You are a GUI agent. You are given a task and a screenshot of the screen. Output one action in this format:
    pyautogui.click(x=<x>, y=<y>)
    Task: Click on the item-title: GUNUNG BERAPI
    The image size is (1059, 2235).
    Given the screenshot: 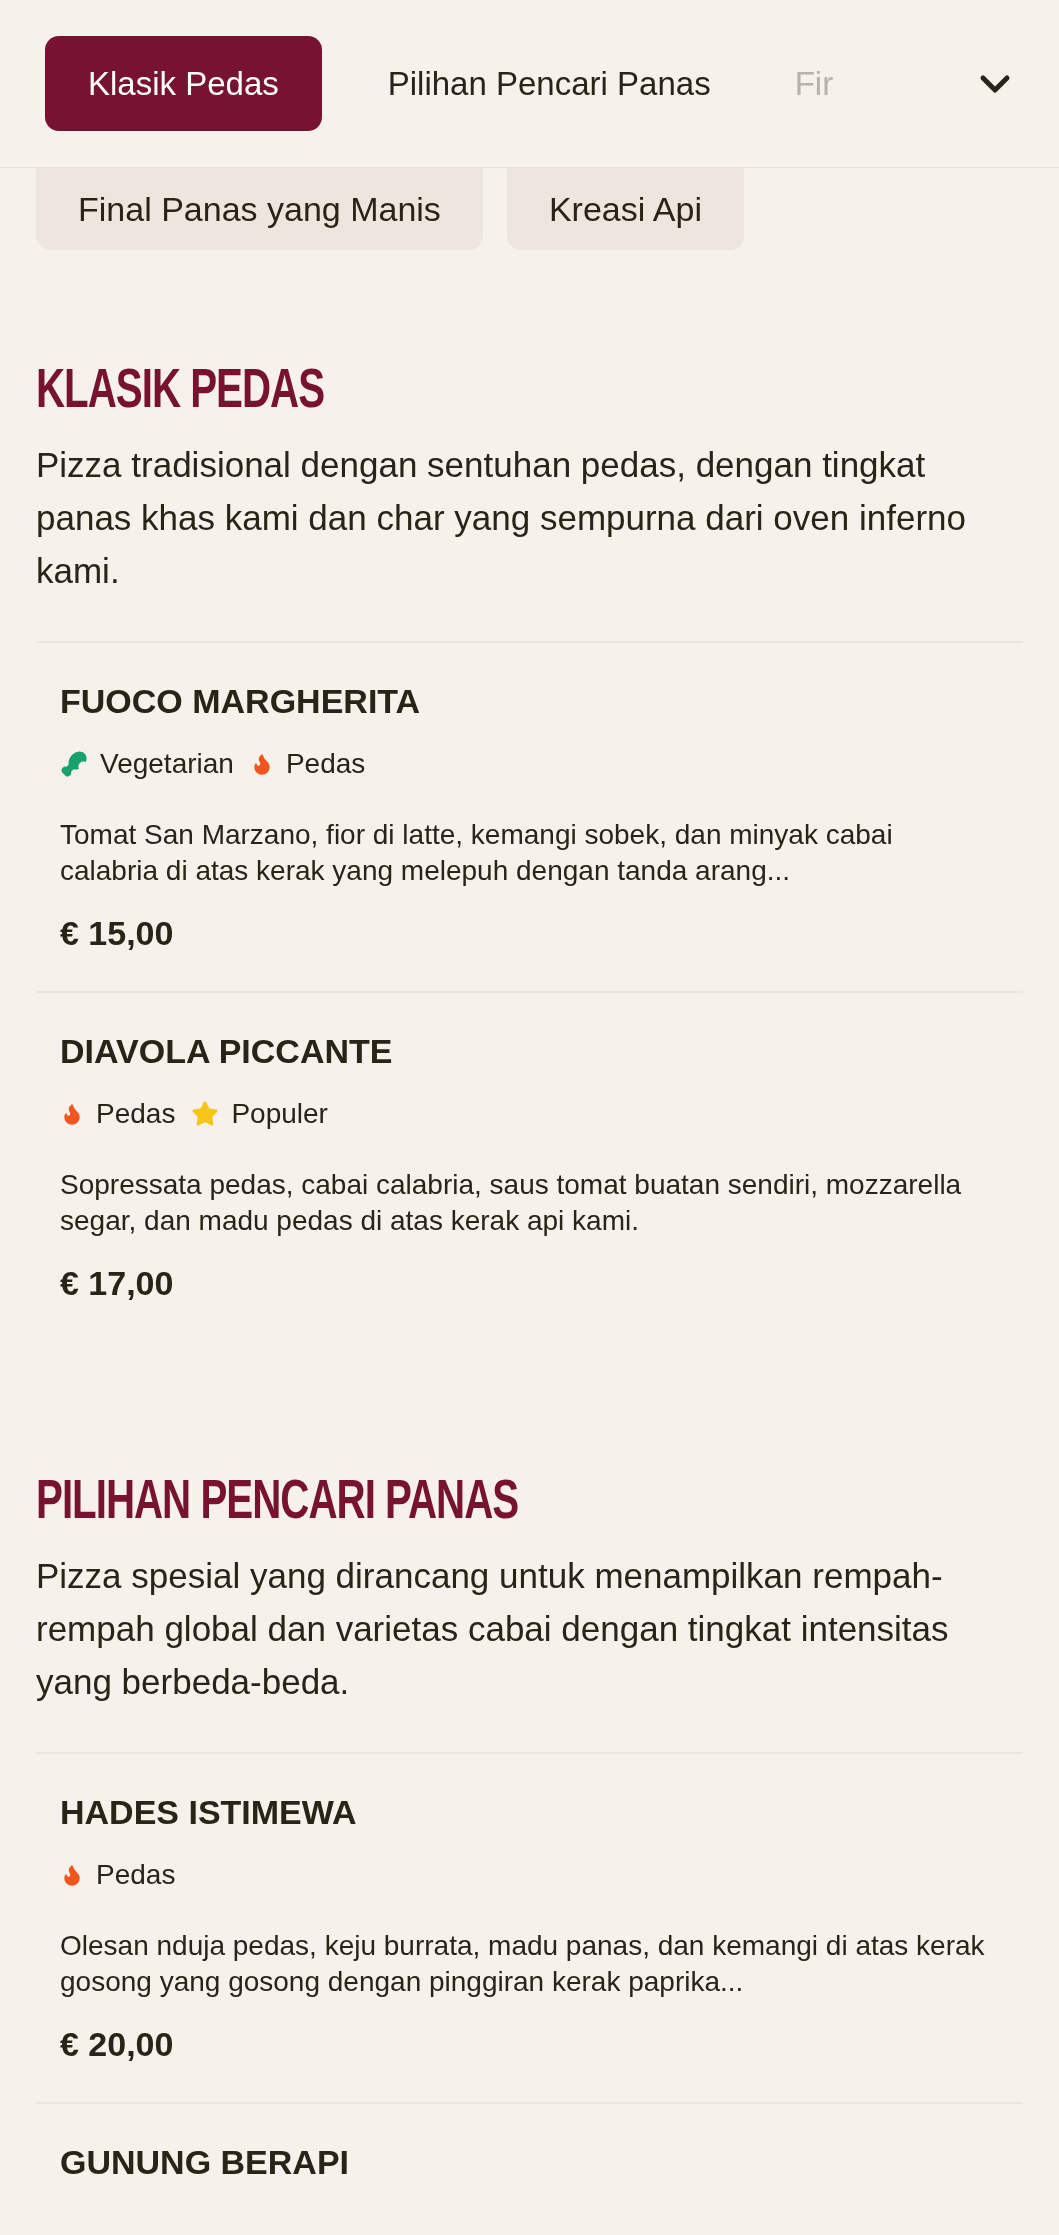 What is the action you would take?
    pyautogui.click(x=205, y=2162)
    